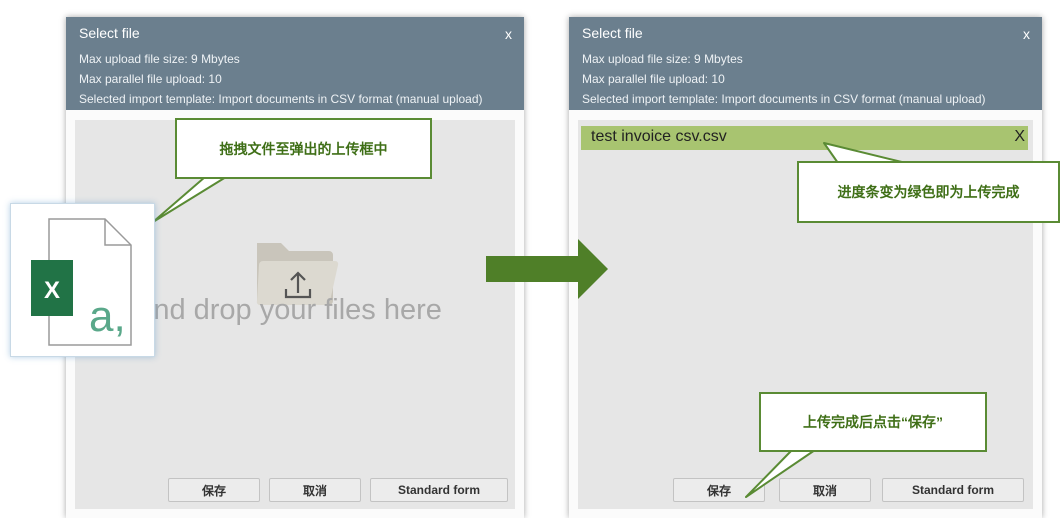 The width and height of the screenshot is (1062, 518). I want to click on excel-file-suffix: a,, so click(107, 316).